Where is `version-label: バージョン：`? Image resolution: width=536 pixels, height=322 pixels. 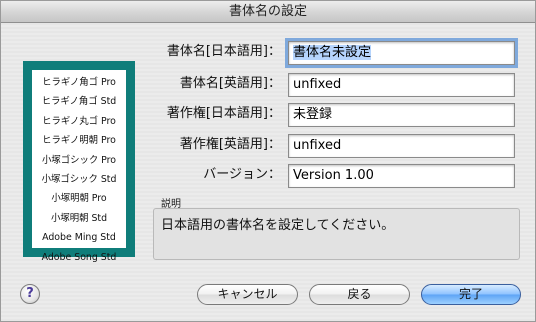
version-label: バージョン： is located at coordinates (242, 174).